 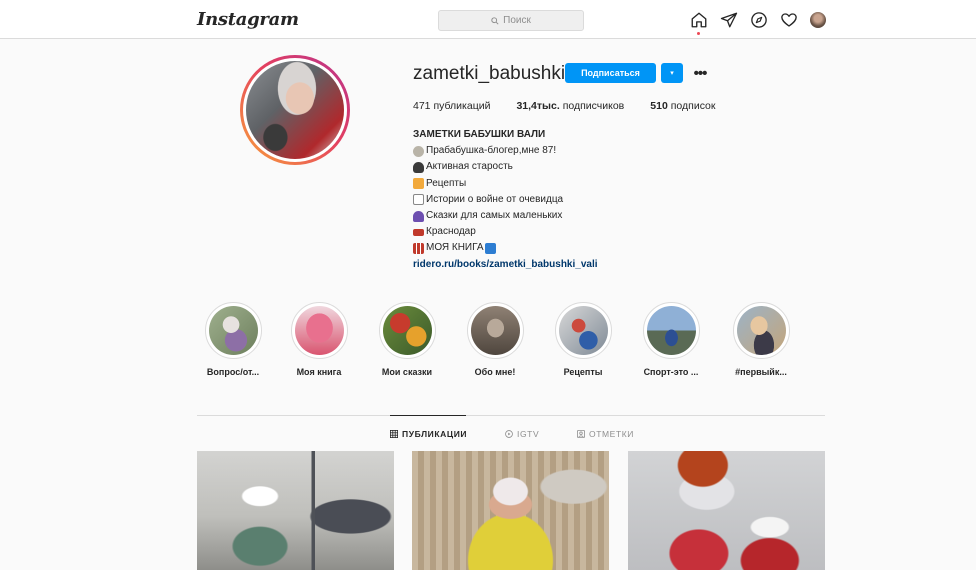 What do you see at coordinates (418, 249) in the screenshot?
I see `books-emoji-icon` at bounding box center [418, 249].